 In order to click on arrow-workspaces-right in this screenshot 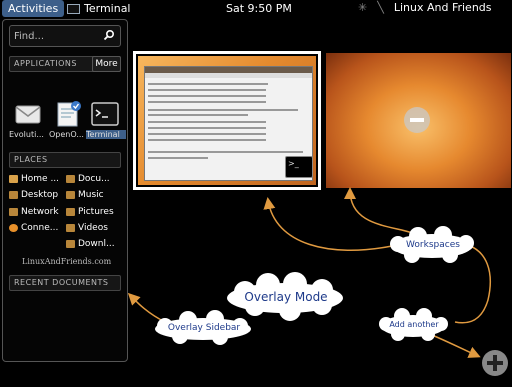, I will do `click(473, 284)`.